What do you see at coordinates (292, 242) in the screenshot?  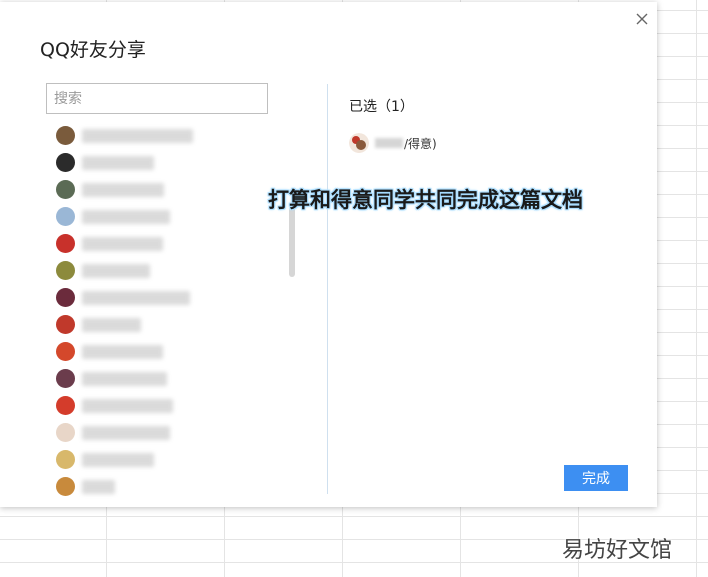 I see `friend-list-scrollbar` at bounding box center [292, 242].